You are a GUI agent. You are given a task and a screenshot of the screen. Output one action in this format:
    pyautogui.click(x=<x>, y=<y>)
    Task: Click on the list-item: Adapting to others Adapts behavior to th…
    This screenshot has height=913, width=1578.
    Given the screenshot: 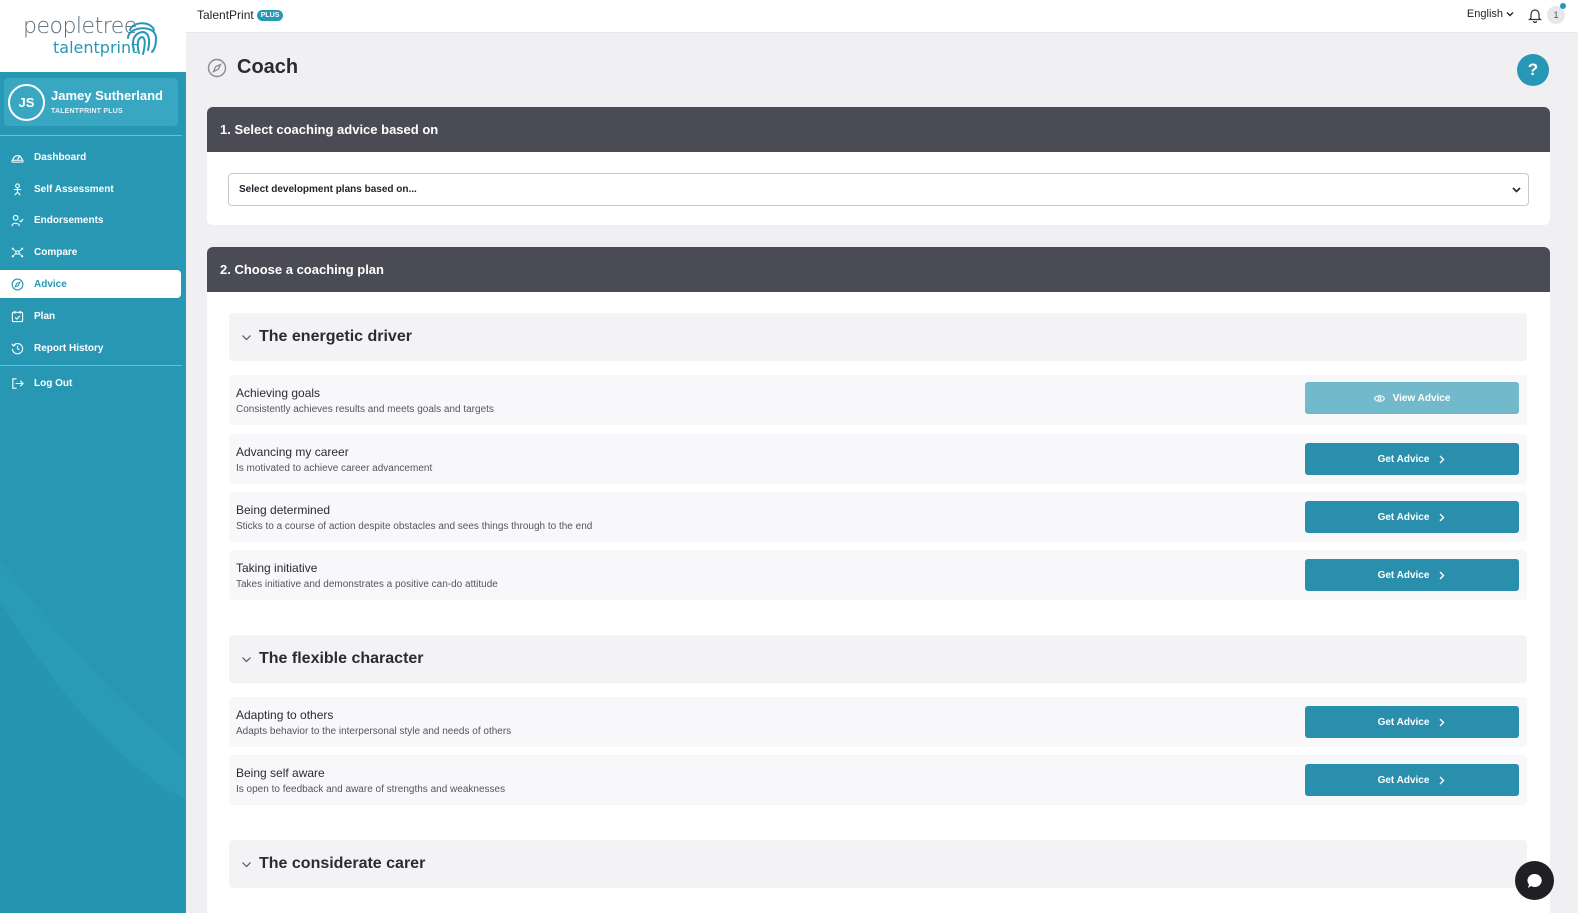 What is the action you would take?
    pyautogui.click(x=878, y=722)
    